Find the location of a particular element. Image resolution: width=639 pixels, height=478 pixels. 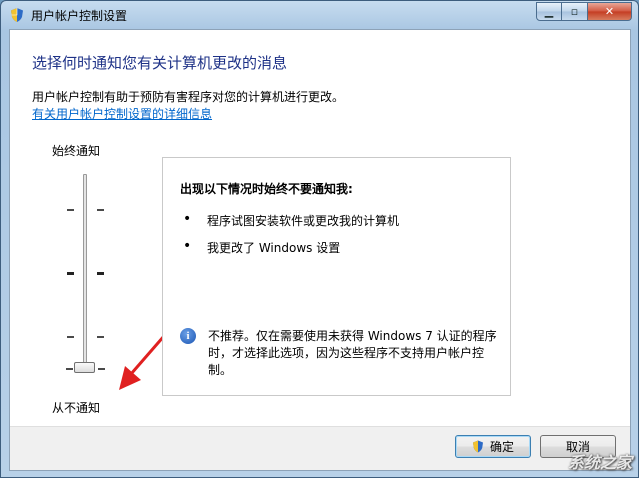

info-icon: i is located at coordinates (188, 336).